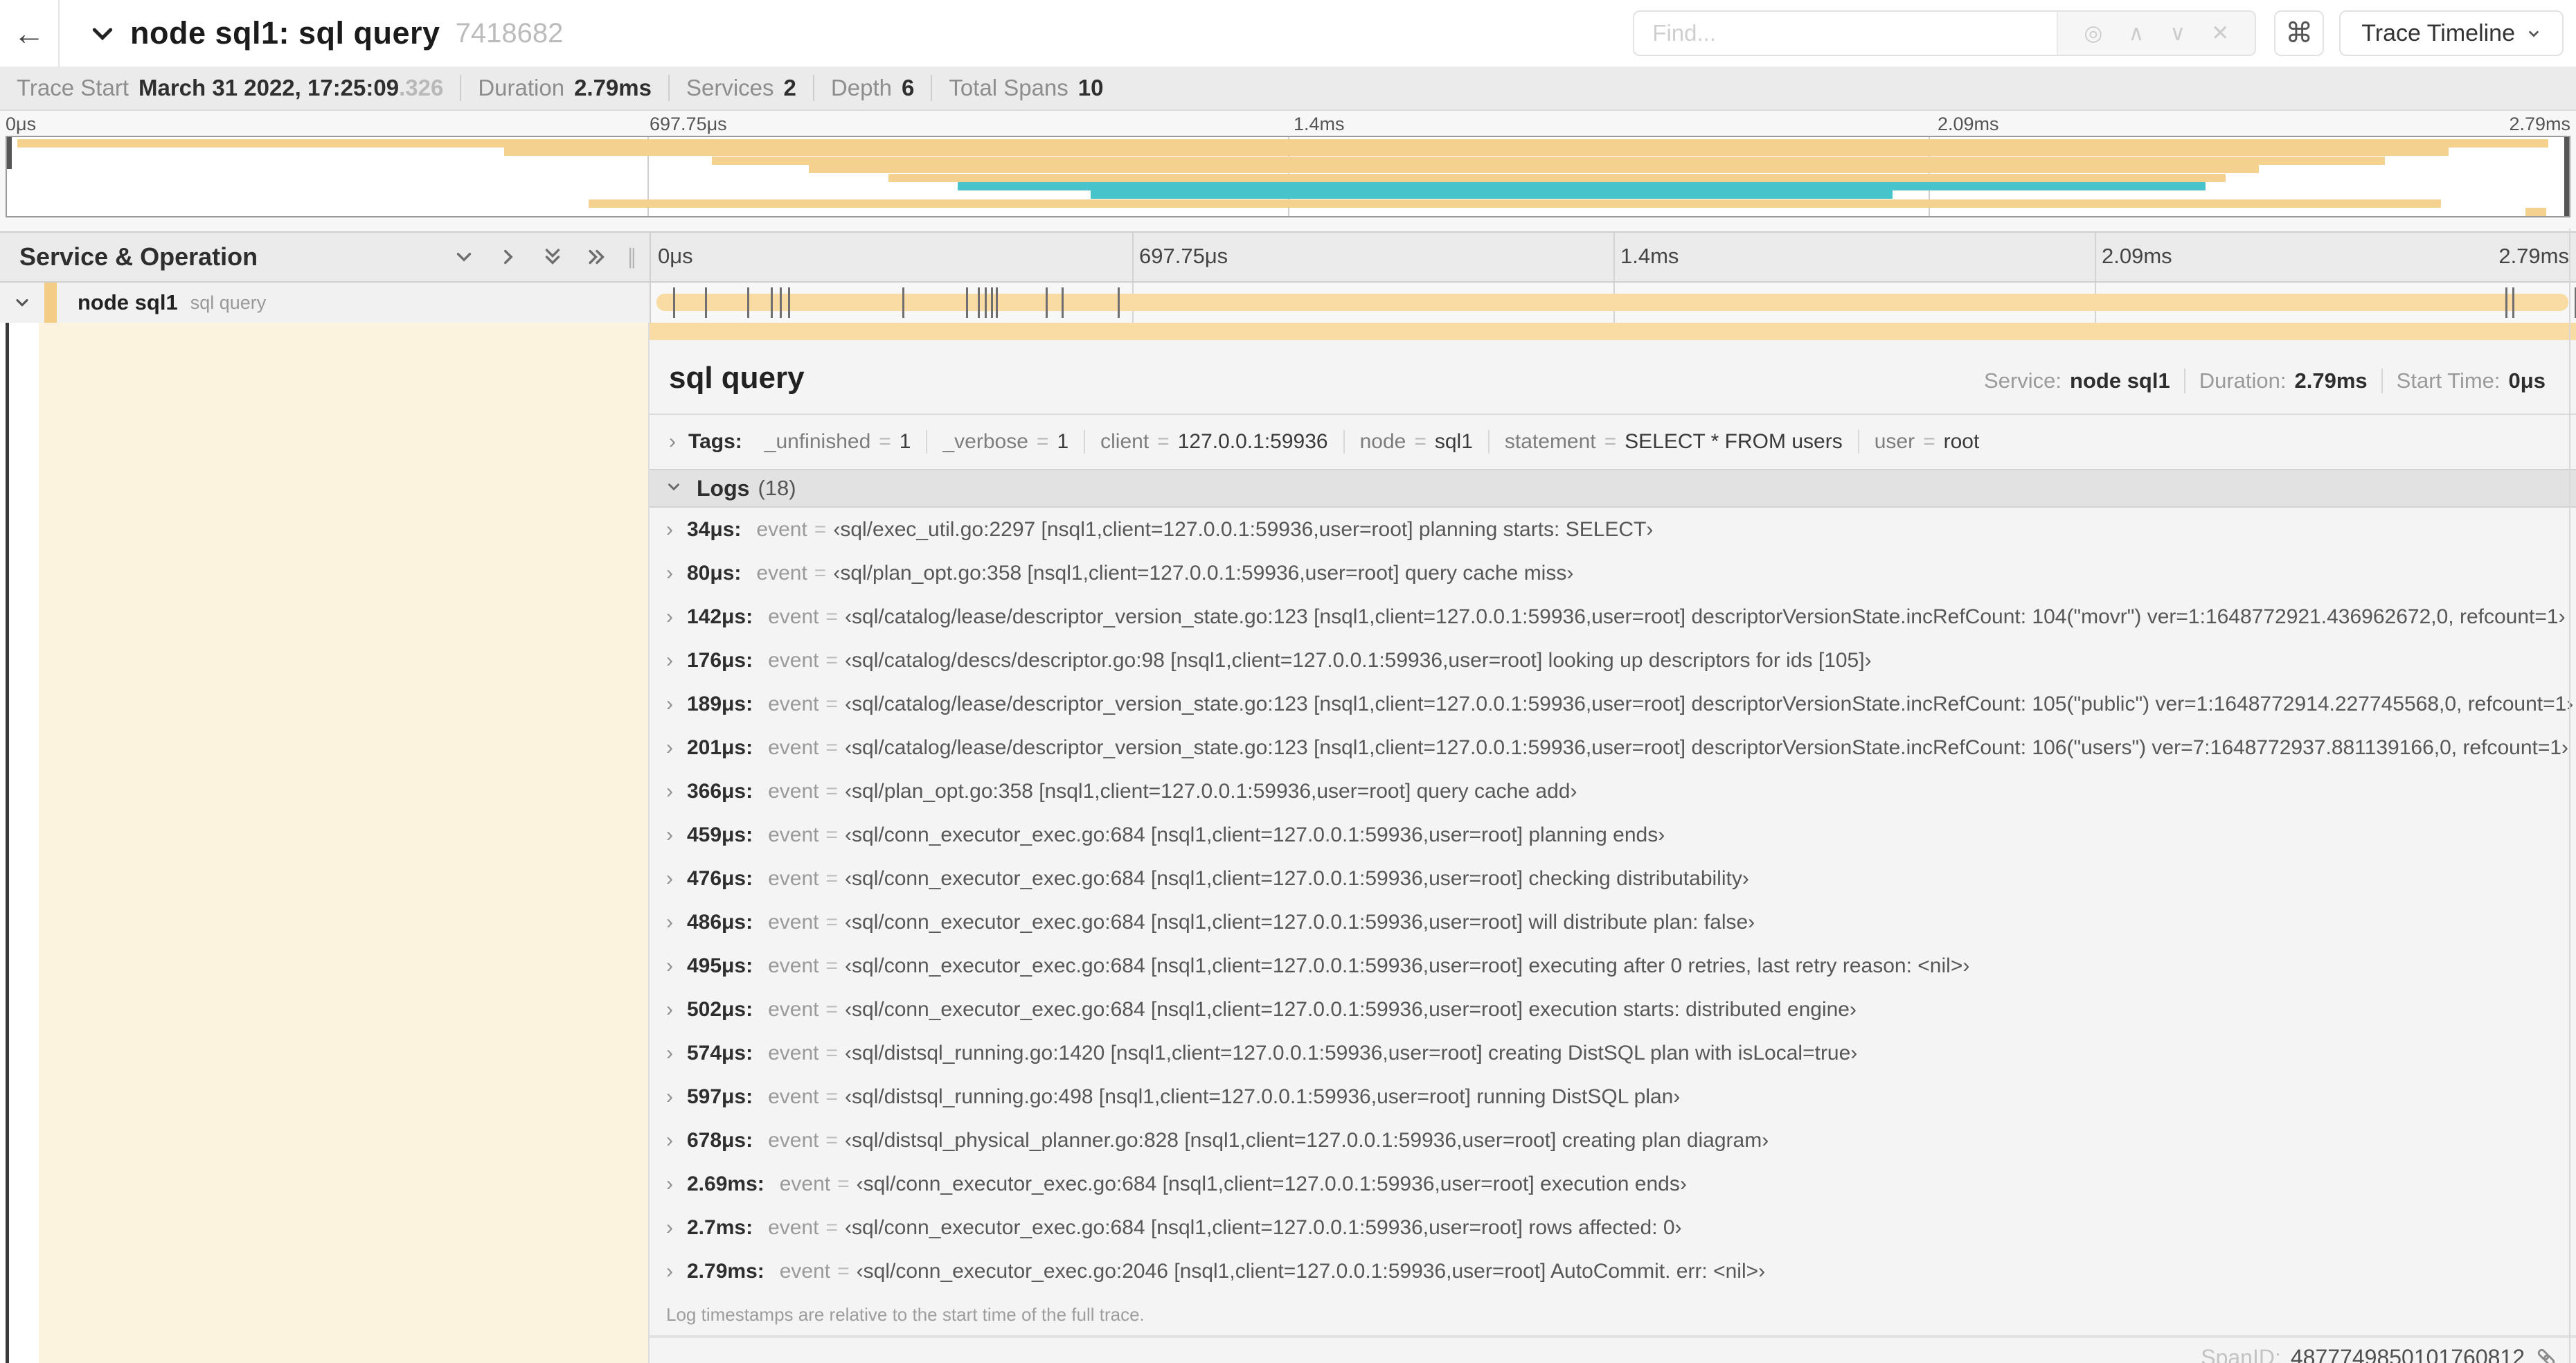 The image size is (2576, 1363). Describe the element at coordinates (2220, 33) in the screenshot. I see `clear-find-icon: ✕` at that location.